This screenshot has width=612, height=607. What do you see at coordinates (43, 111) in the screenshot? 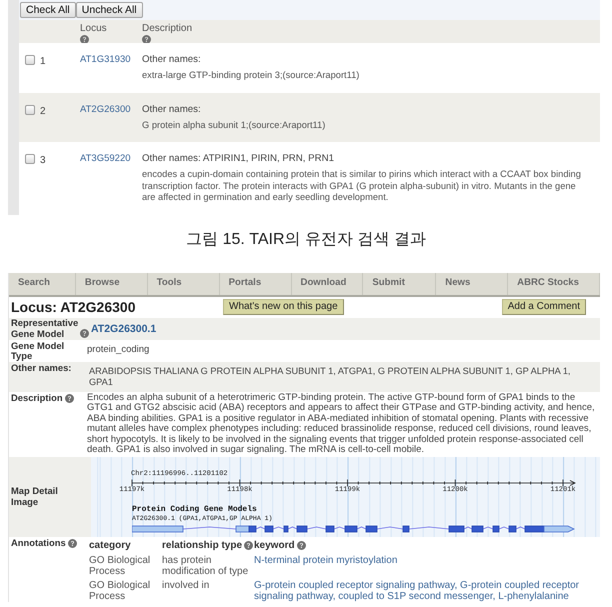
I see `row-number: 2` at bounding box center [43, 111].